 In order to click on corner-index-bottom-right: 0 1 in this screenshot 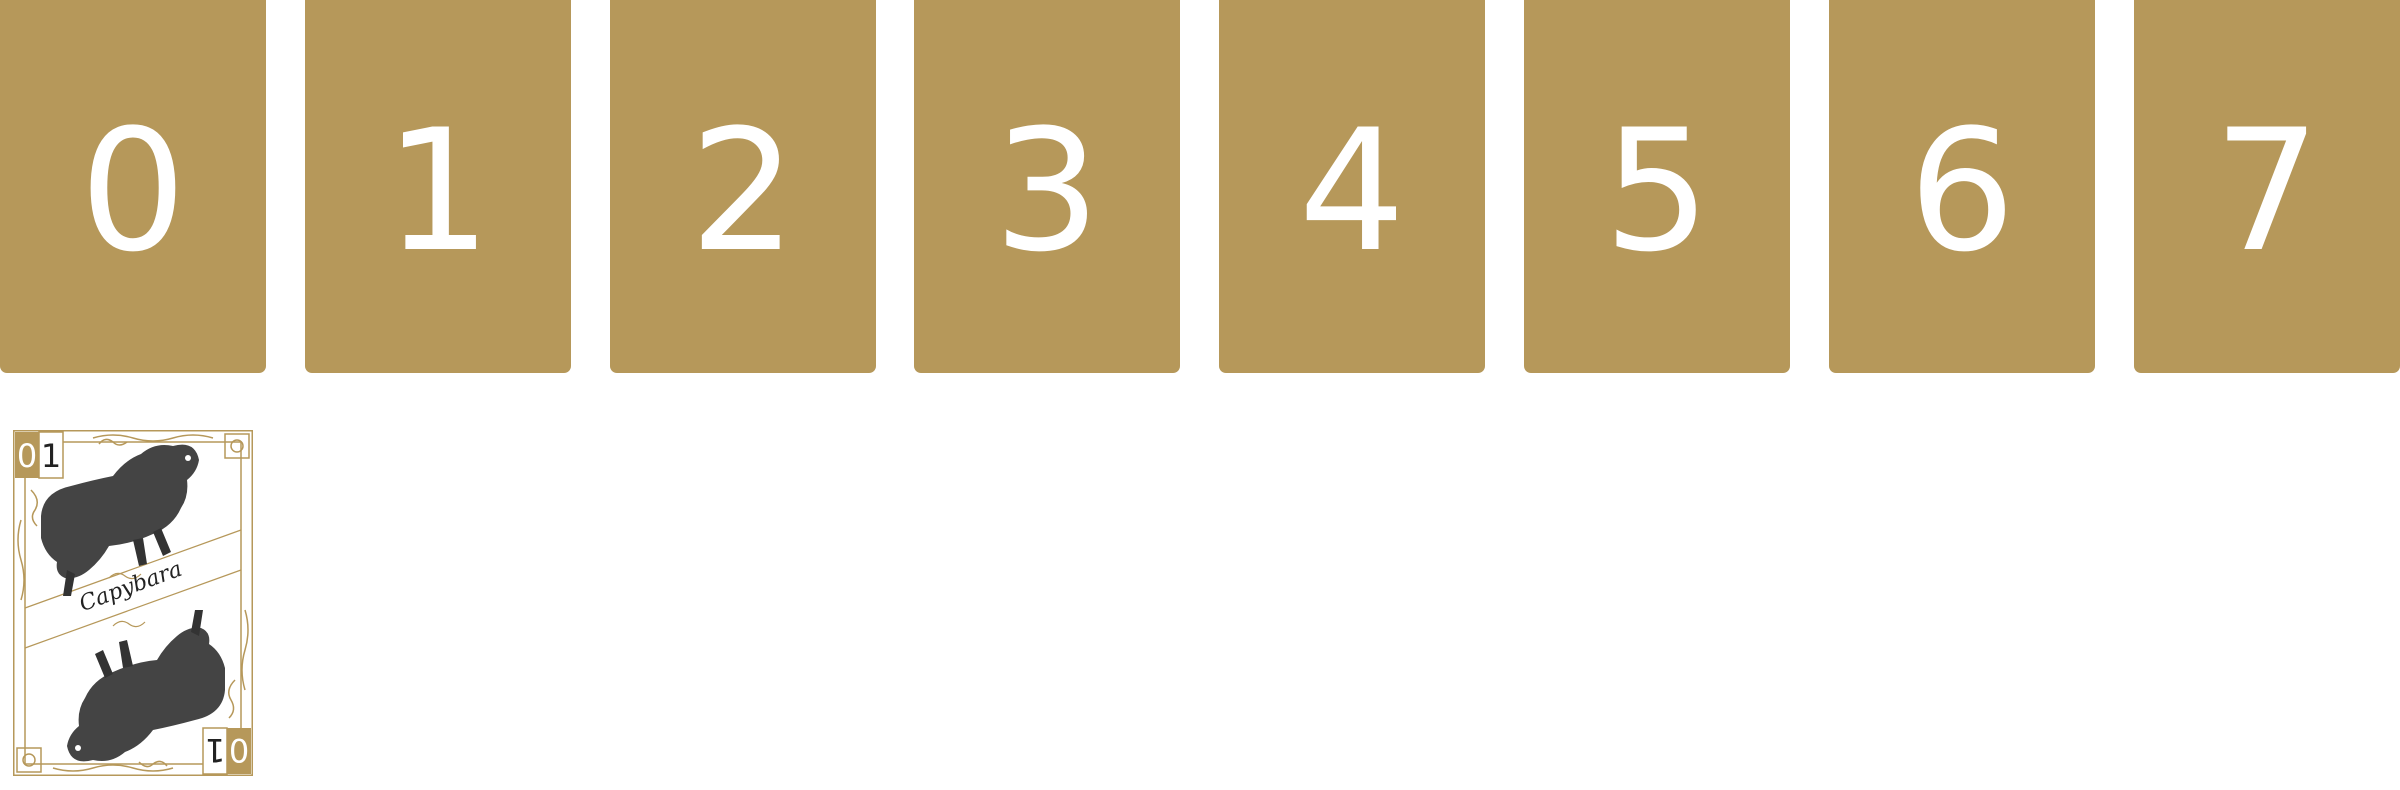, I will do `click(226, 751)`.